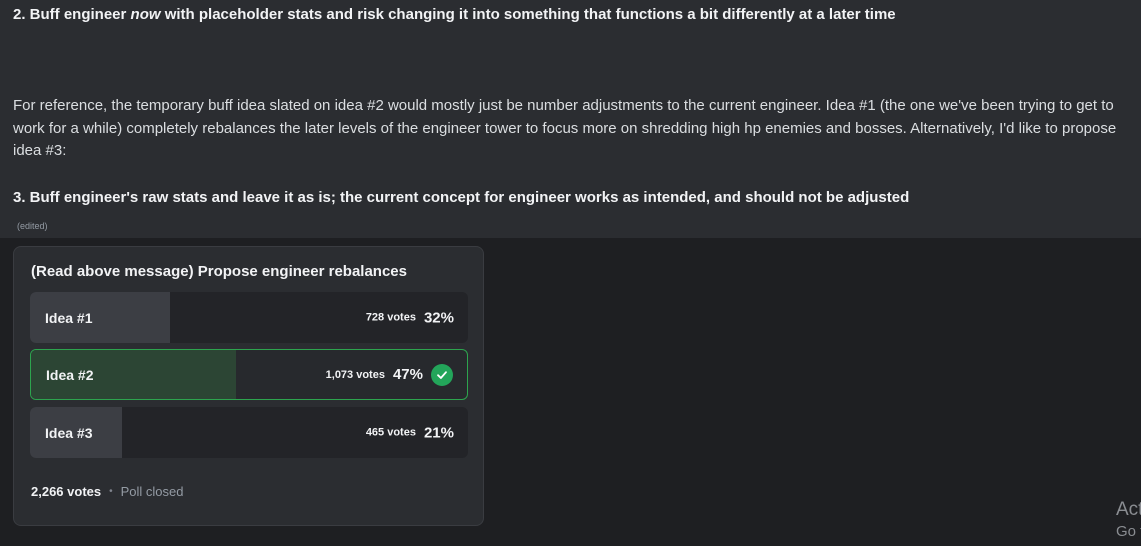 The image size is (1141, 546). Describe the element at coordinates (72, 14) in the screenshot. I see `heading-2-prefix: 2. Buff engineer` at that location.